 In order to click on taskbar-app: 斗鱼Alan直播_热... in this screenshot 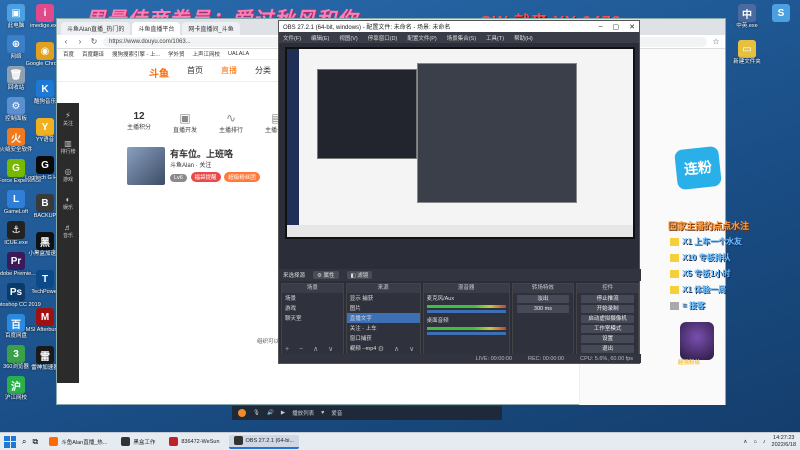, I will do `click(78, 442)`.